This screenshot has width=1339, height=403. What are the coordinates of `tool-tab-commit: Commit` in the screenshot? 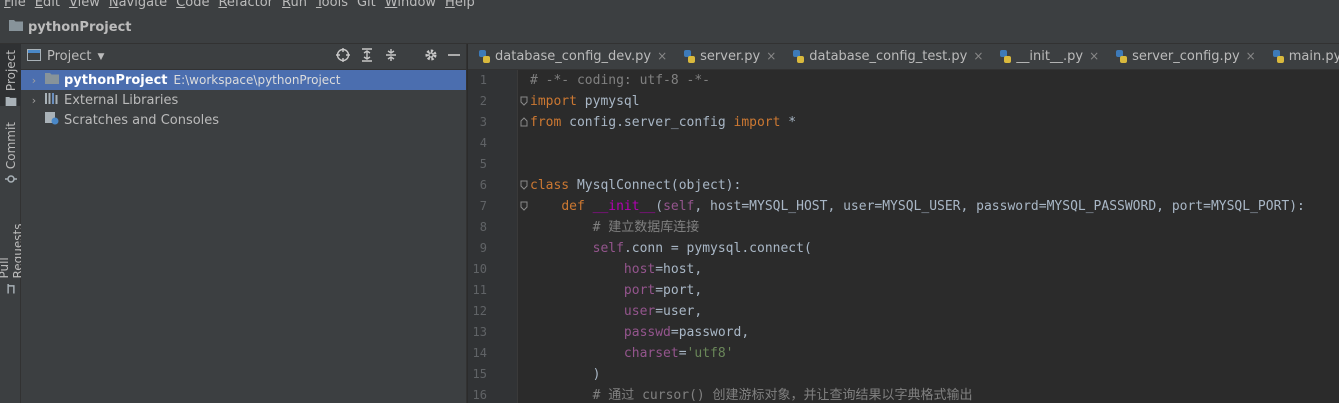 It's located at (10, 154).